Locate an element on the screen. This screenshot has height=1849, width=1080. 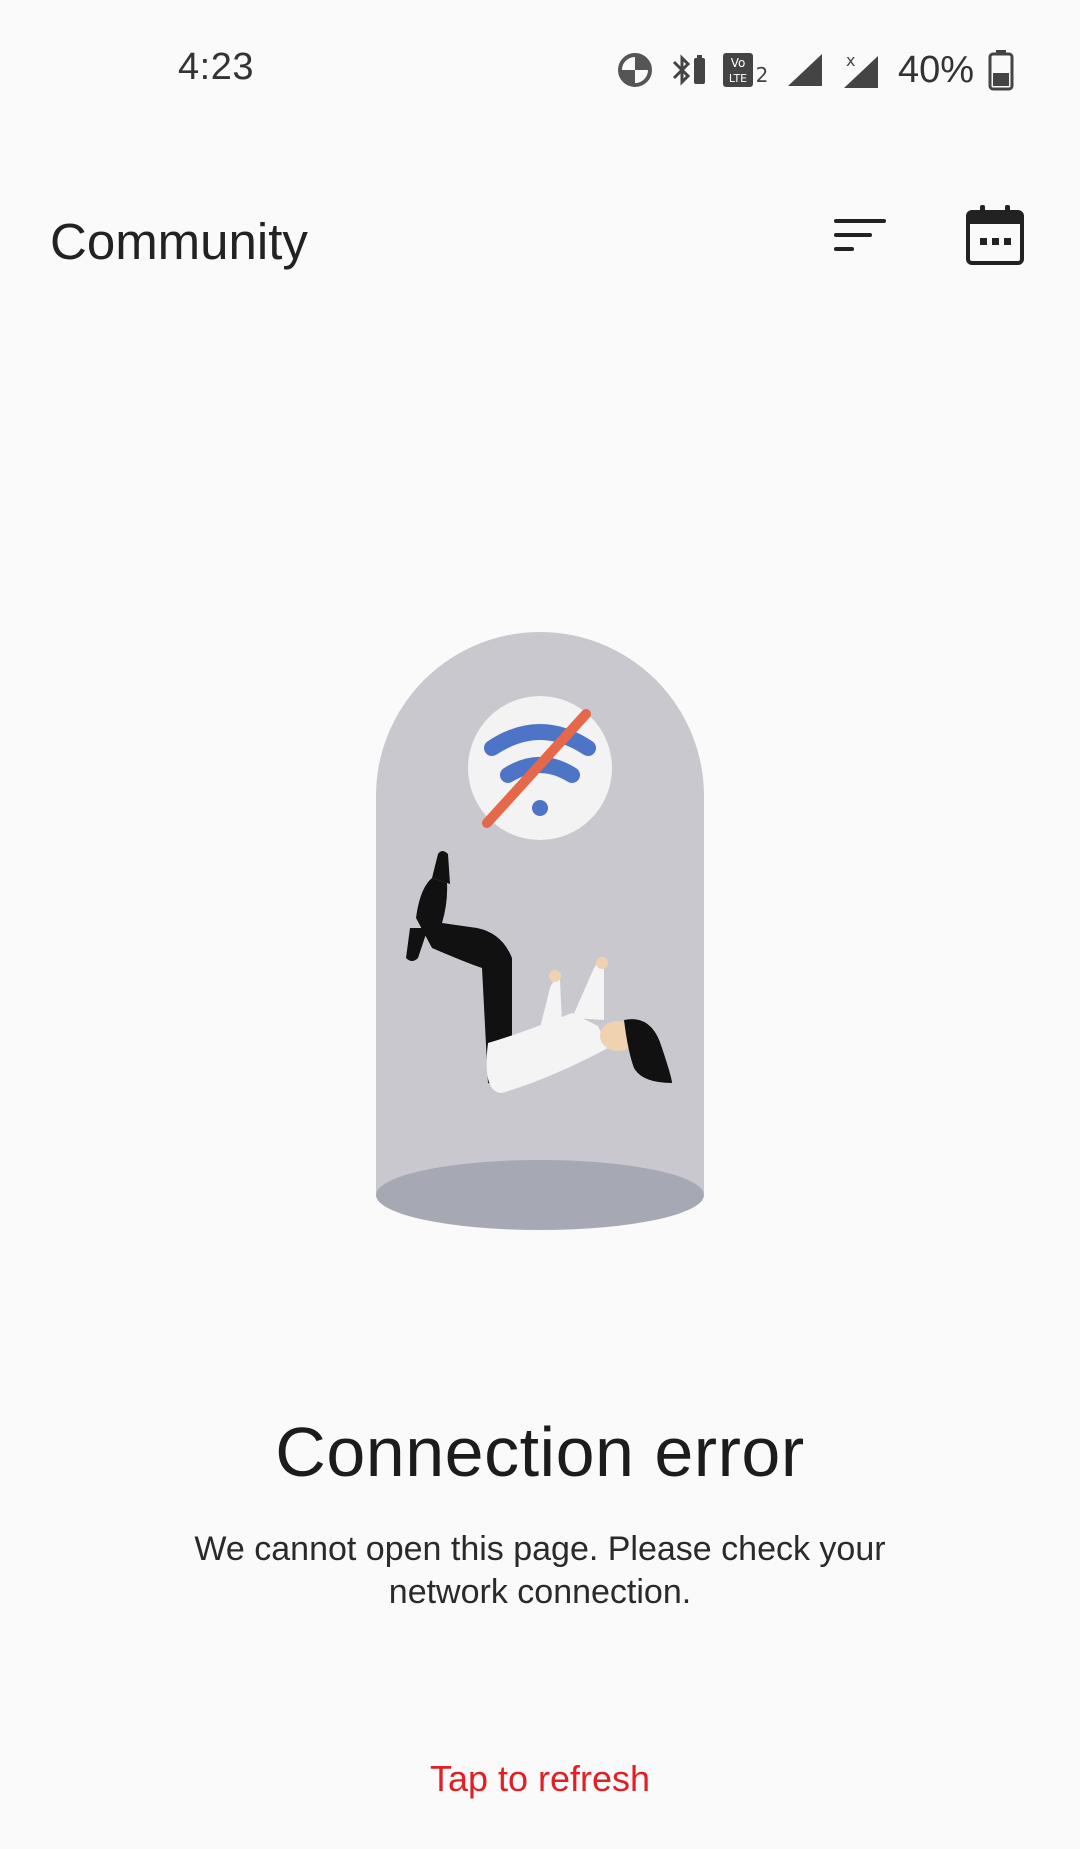
status-icons: Vo LTE 2 x 40% is located at coordinates (808, 70).